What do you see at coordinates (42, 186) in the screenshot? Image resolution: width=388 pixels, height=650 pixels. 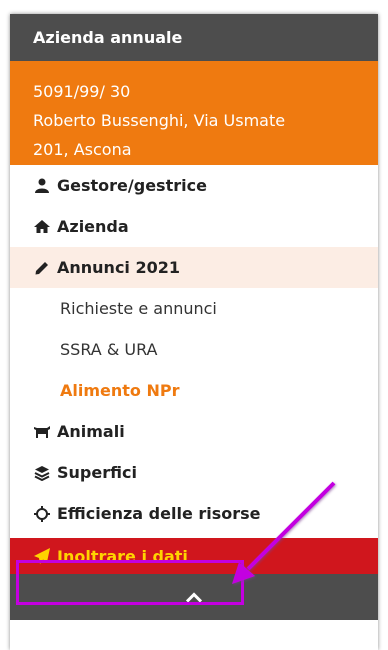 I see `user-icon` at bounding box center [42, 186].